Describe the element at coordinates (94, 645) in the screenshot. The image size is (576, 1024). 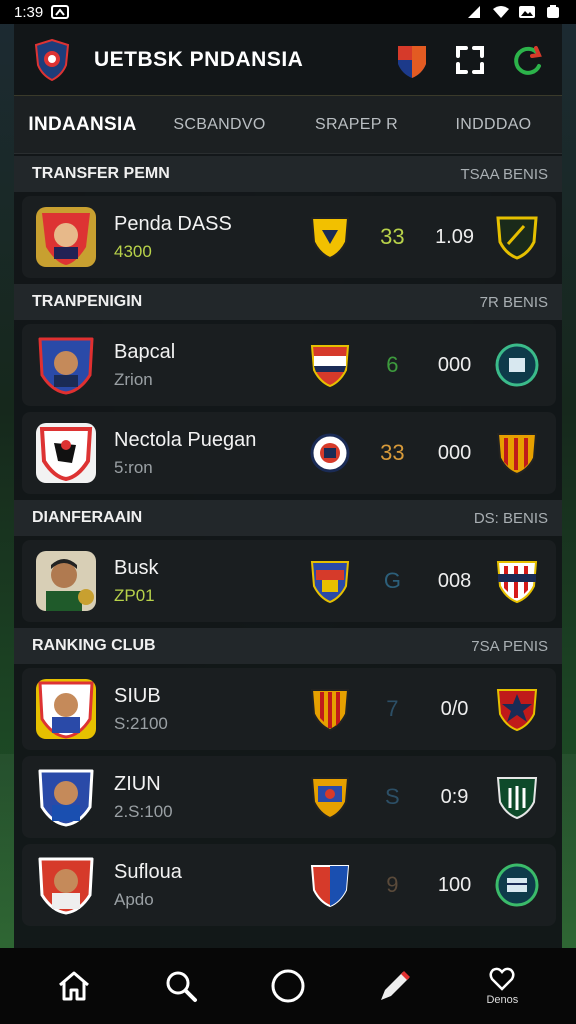
I see `section-title: RANKING CLUB` at that location.